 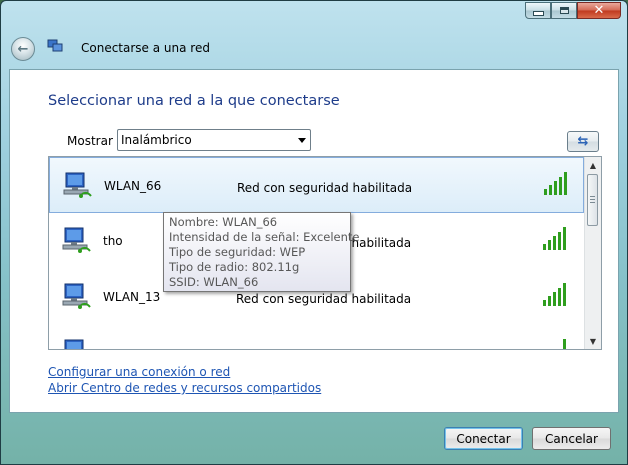 I want to click on maximize-icon, so click(x=564, y=10).